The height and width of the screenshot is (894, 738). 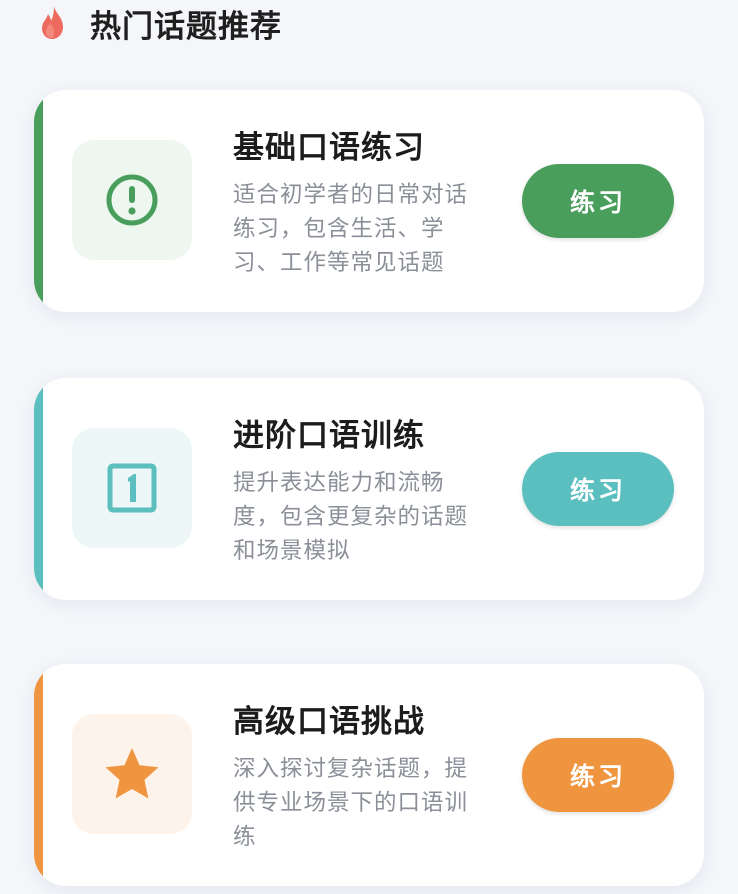 I want to click on topic-title: 基础口语练习, so click(x=329, y=148).